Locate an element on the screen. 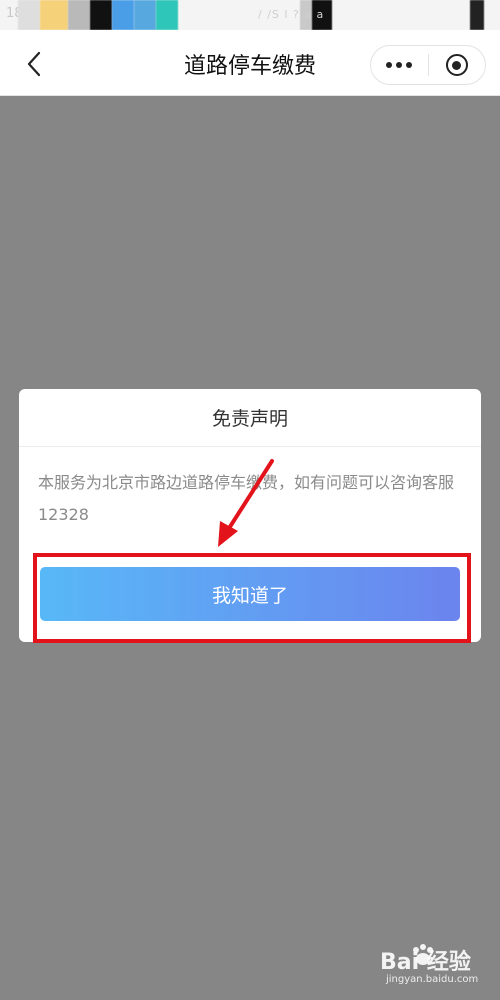  more-dots-icon is located at coordinates (399, 65).